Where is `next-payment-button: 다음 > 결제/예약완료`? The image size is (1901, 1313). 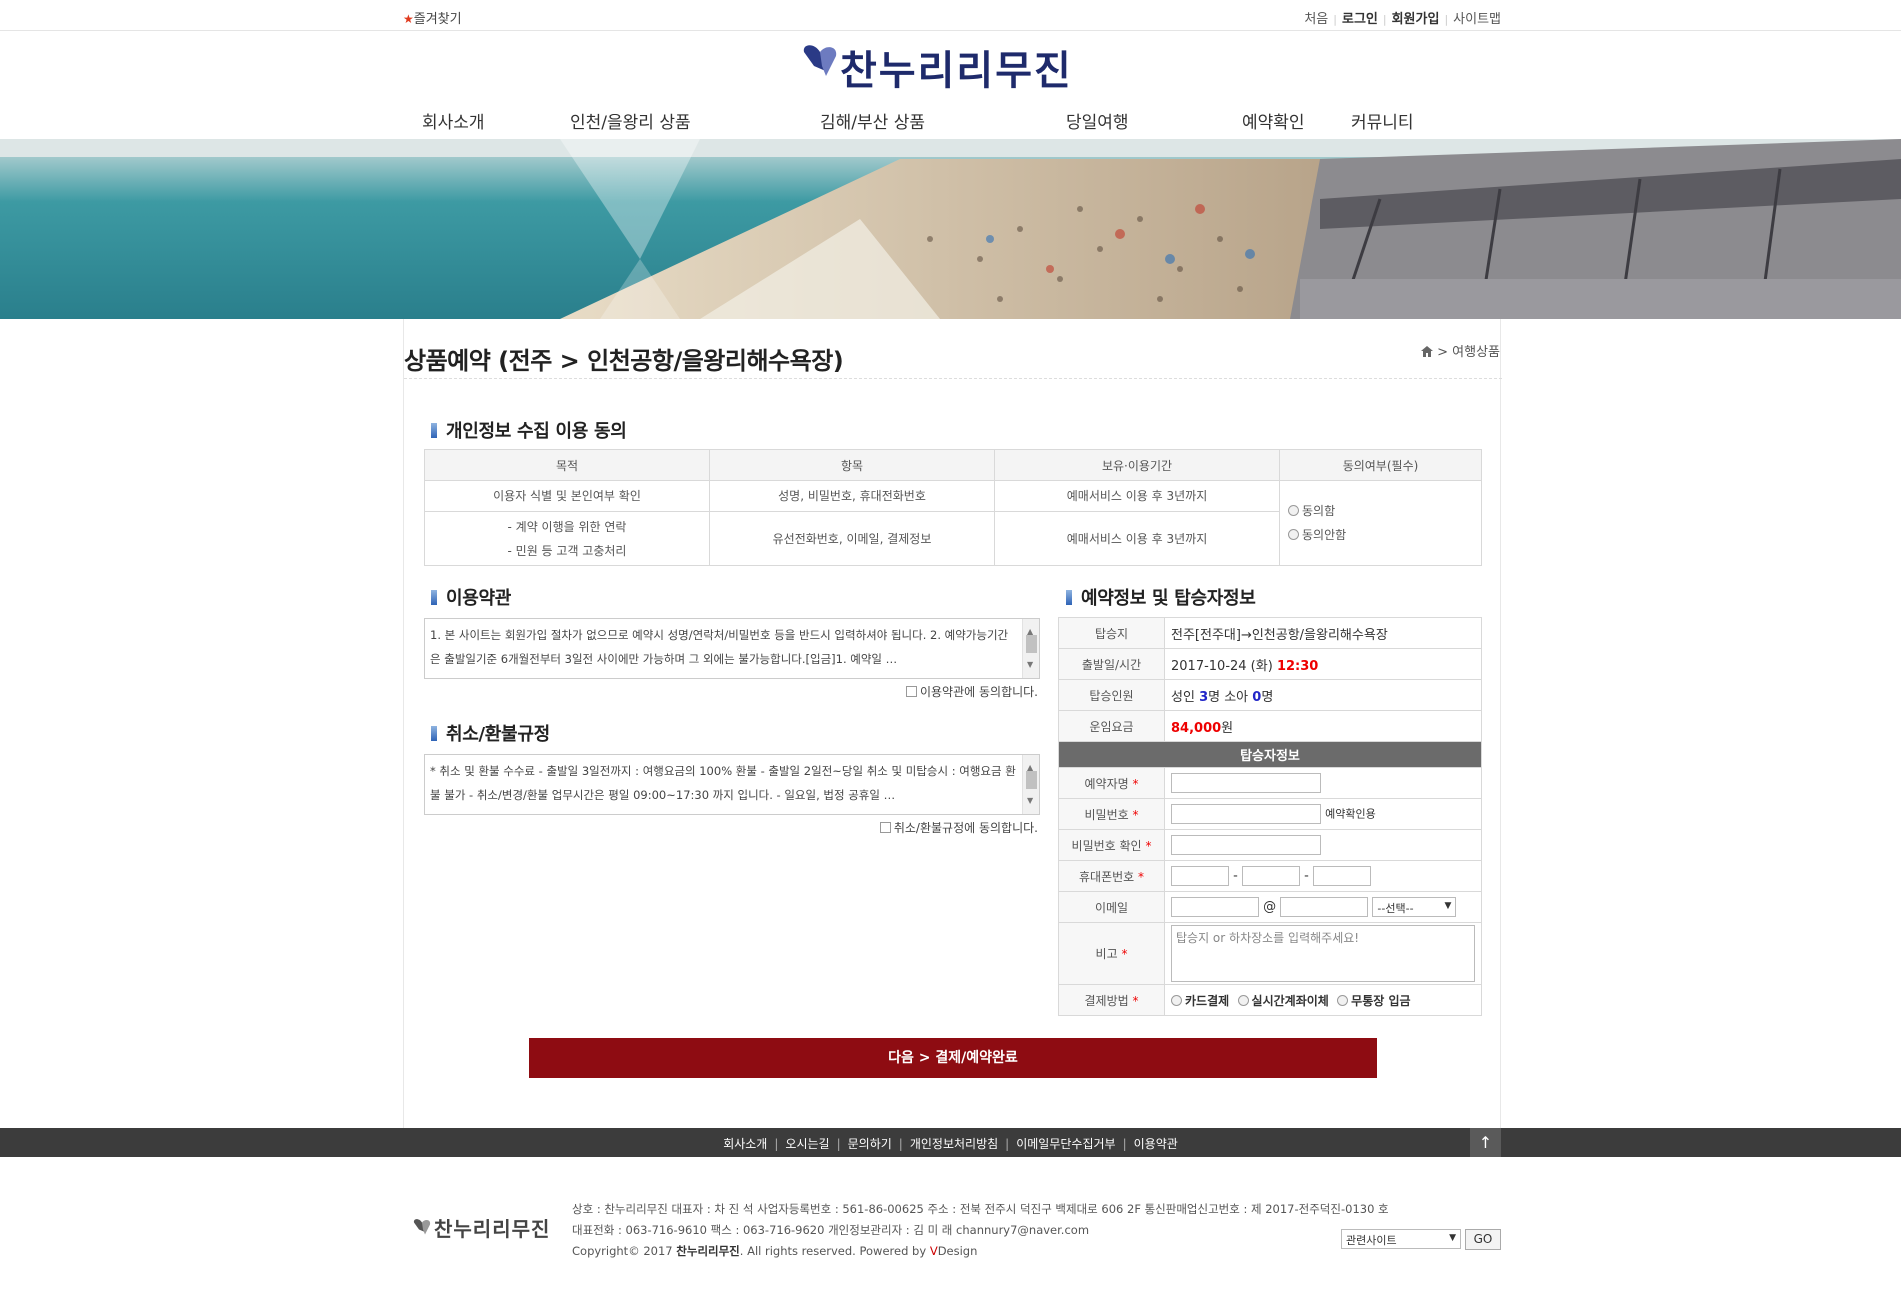
next-payment-button: 다음 > 결제/예약완료 is located at coordinates (953, 1058).